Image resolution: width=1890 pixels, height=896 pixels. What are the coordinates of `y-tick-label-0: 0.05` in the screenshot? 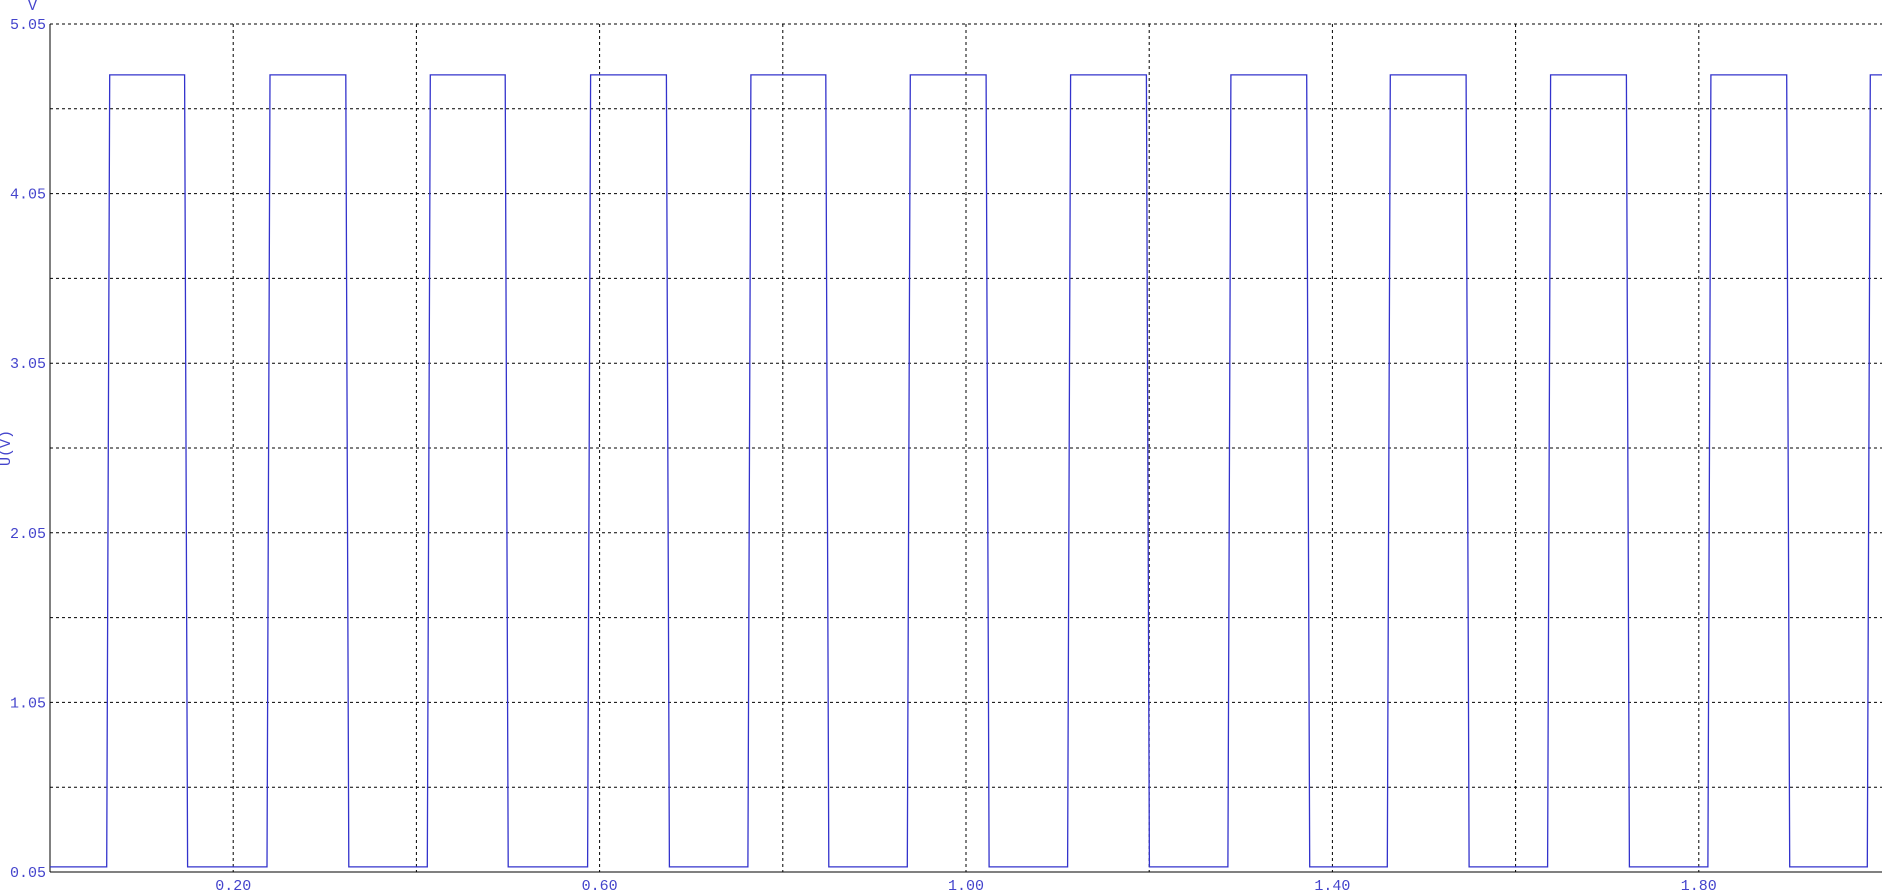 It's located at (28, 873).